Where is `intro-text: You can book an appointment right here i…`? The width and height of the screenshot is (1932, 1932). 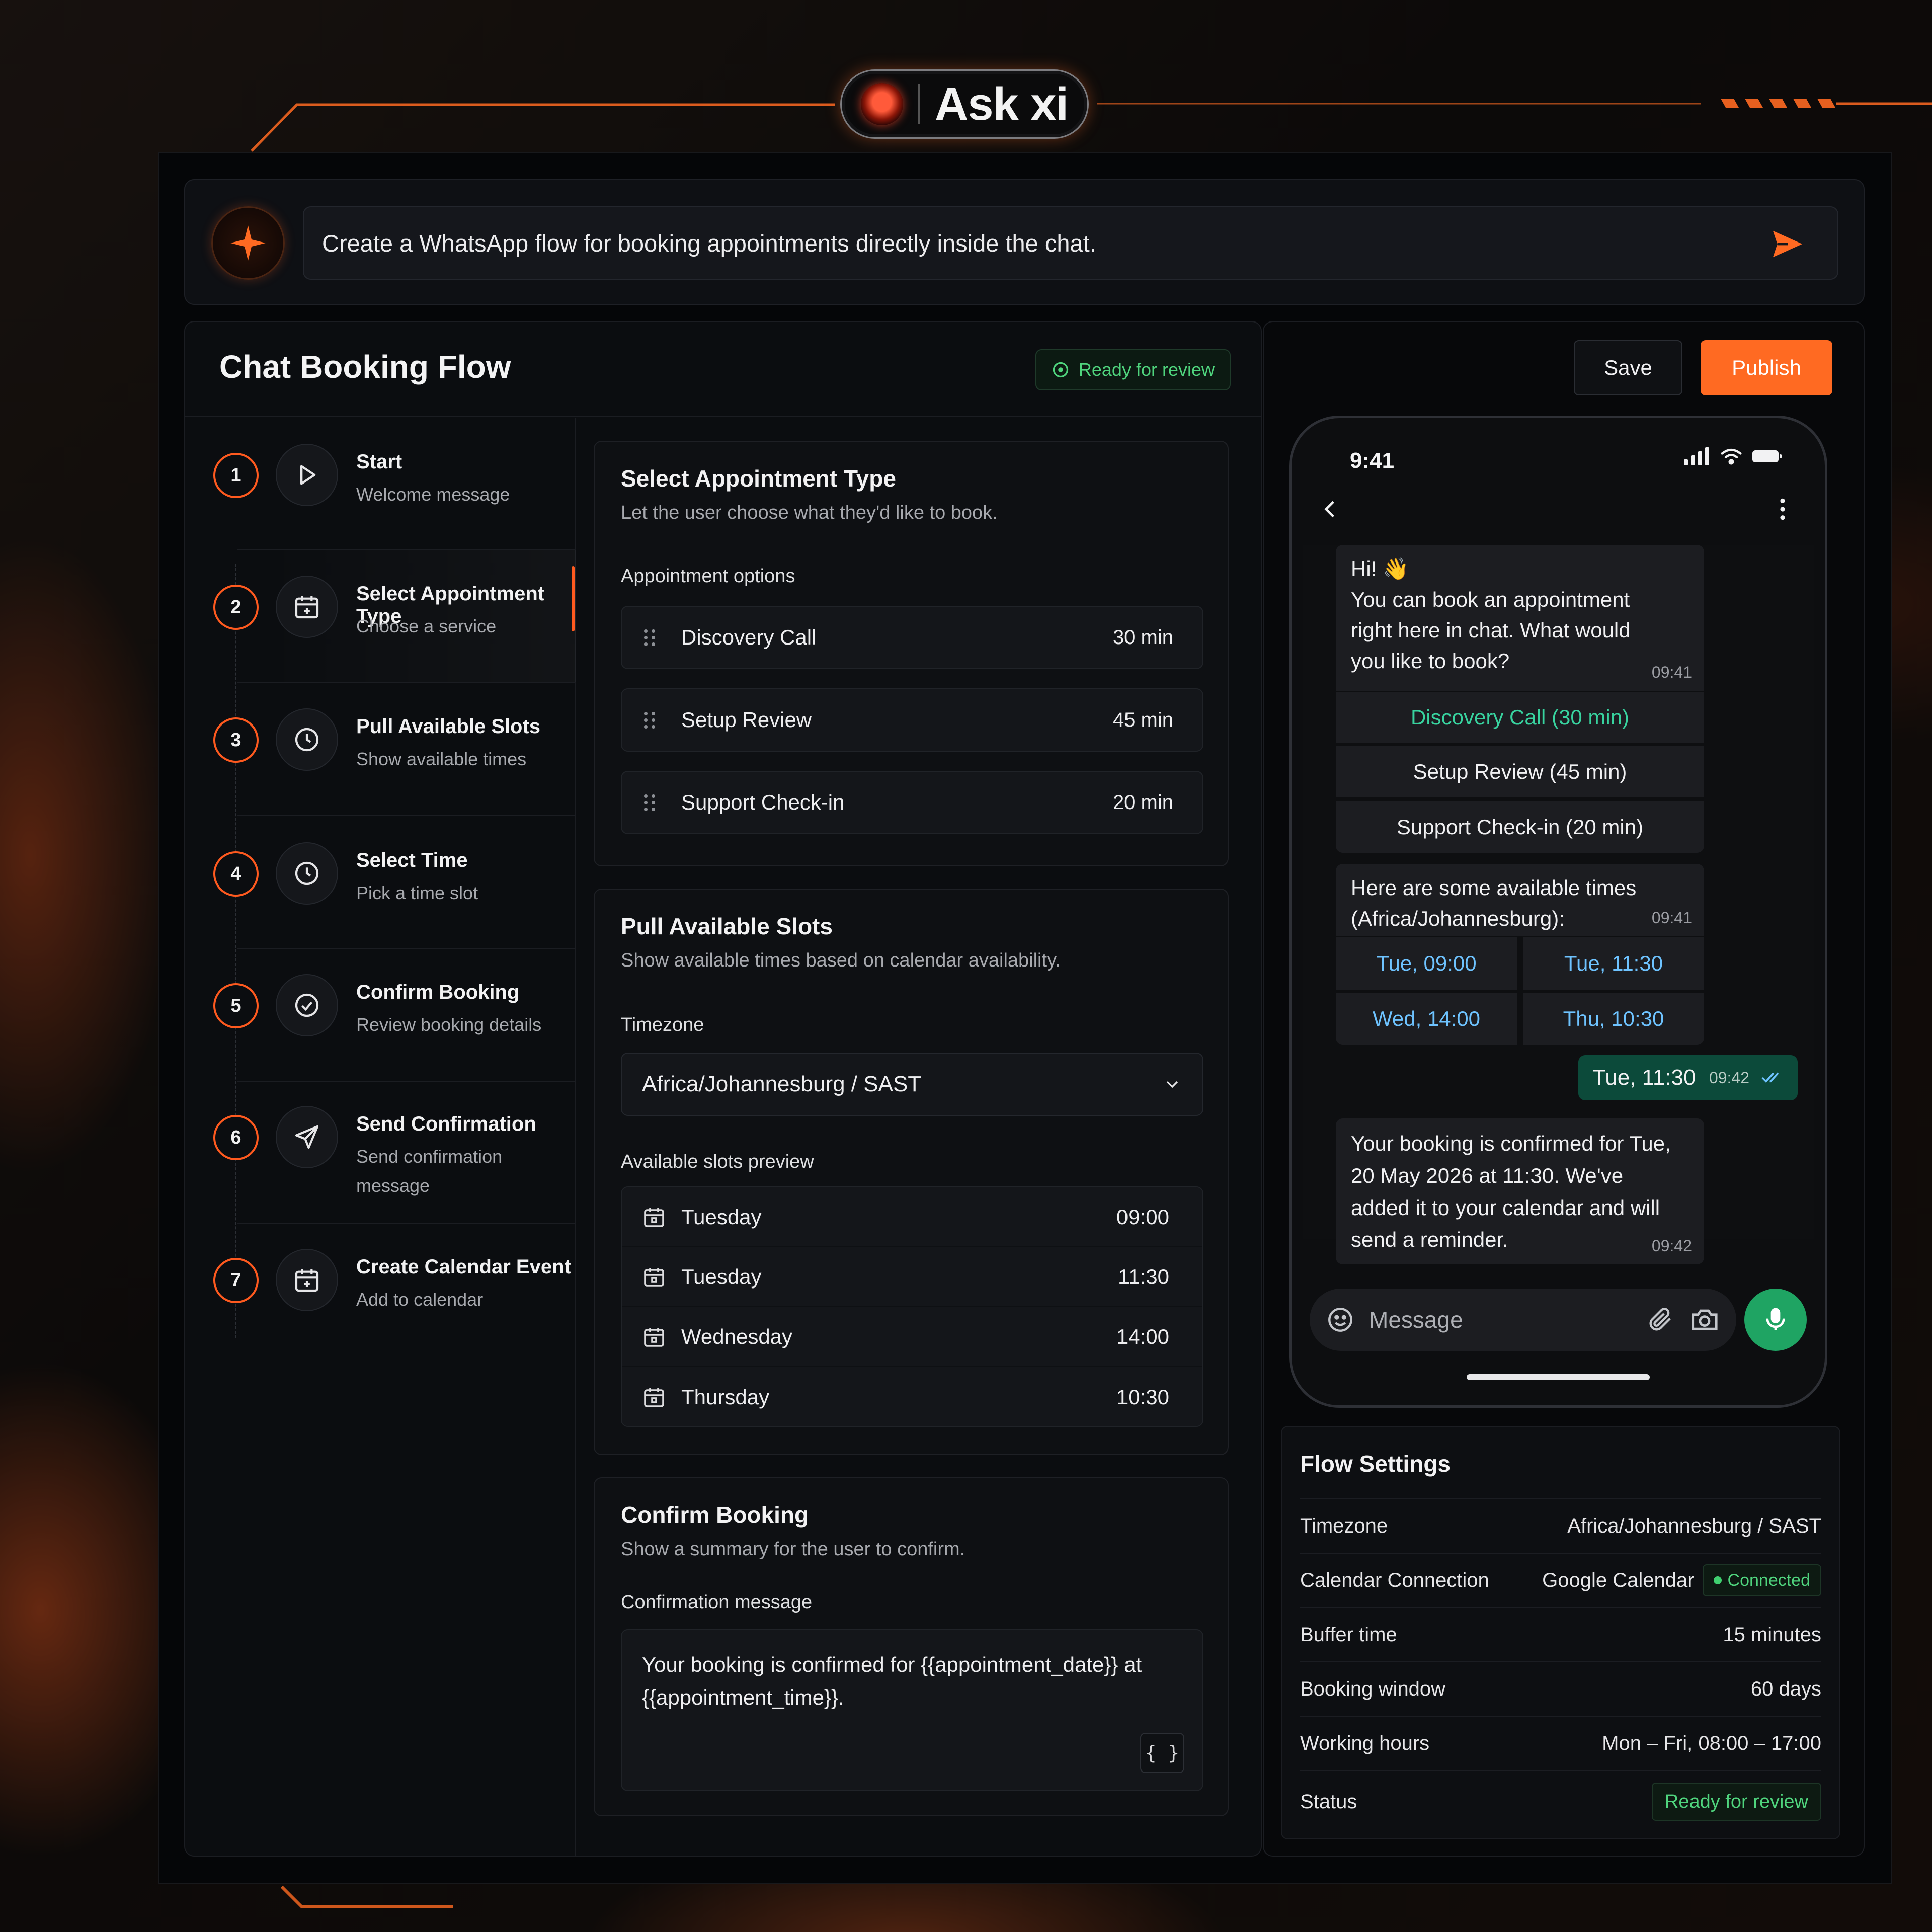 intro-text: You can book an appointment right here i… is located at coordinates (1491, 630).